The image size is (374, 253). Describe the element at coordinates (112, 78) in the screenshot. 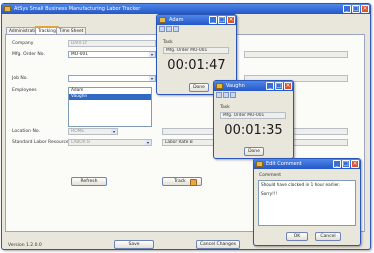

I see `job-select: ▾` at that location.